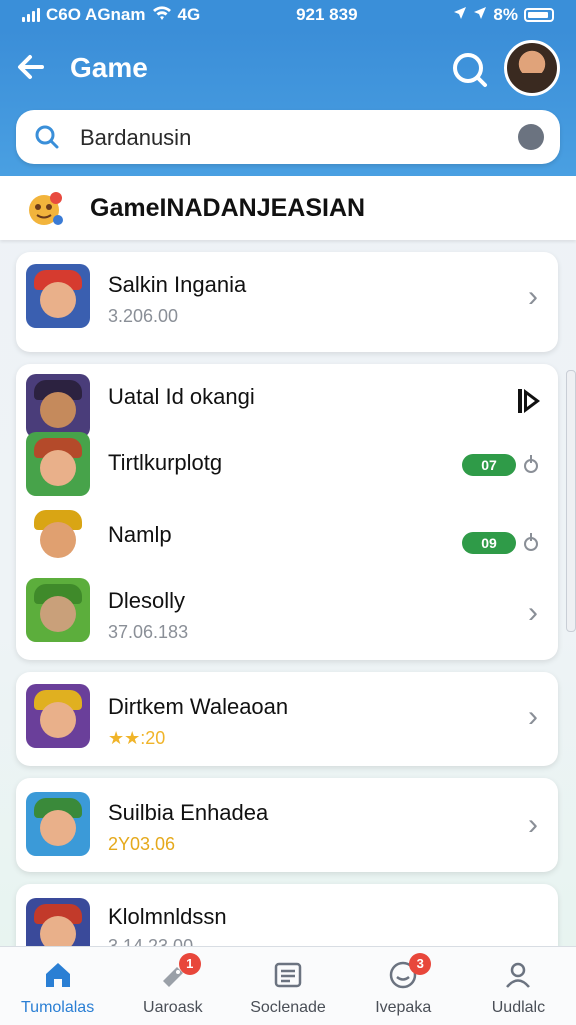 The width and height of the screenshot is (576, 1025). I want to click on list-item: Namlp 09, so click(287, 536).